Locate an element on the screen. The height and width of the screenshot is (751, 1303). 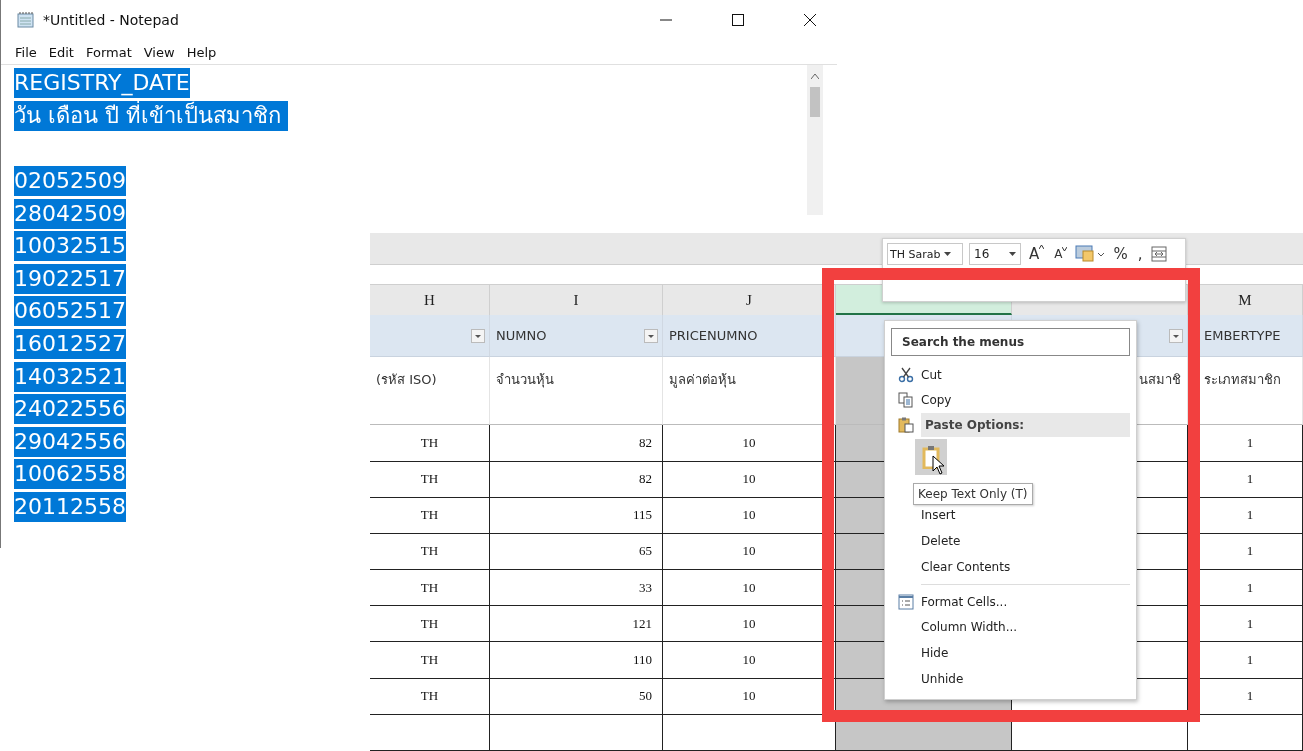
format-icon is located at coordinates (1158, 254).